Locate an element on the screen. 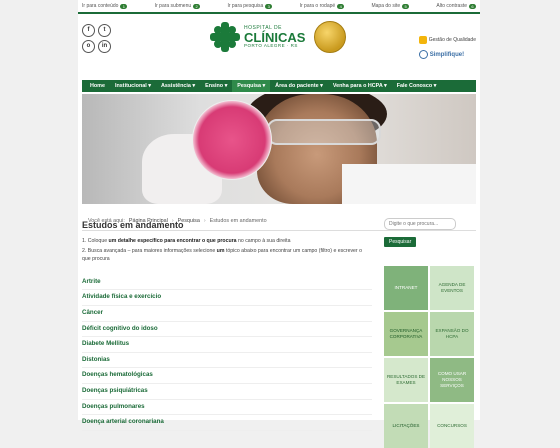  quality-badge: Gestão de Qualidade is located at coordinates (447, 40).